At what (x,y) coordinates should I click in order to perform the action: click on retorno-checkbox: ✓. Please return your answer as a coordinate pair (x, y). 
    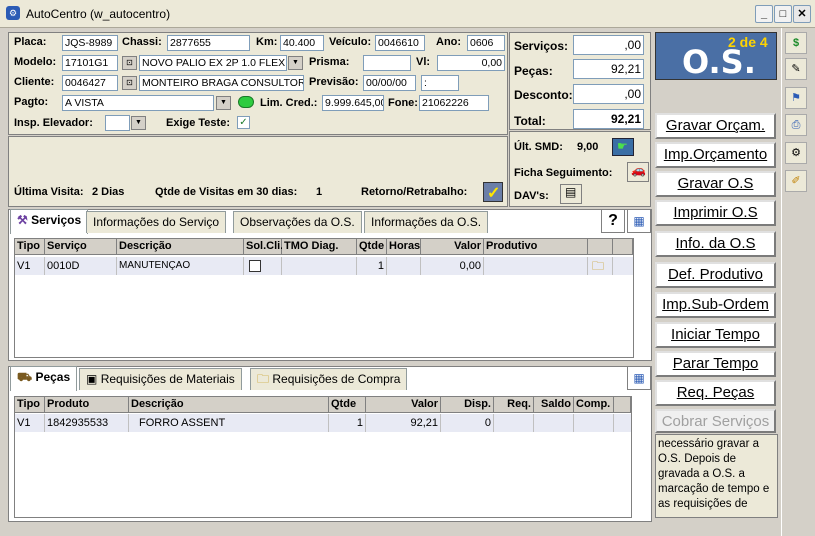
    Looking at the image, I should click on (493, 192).